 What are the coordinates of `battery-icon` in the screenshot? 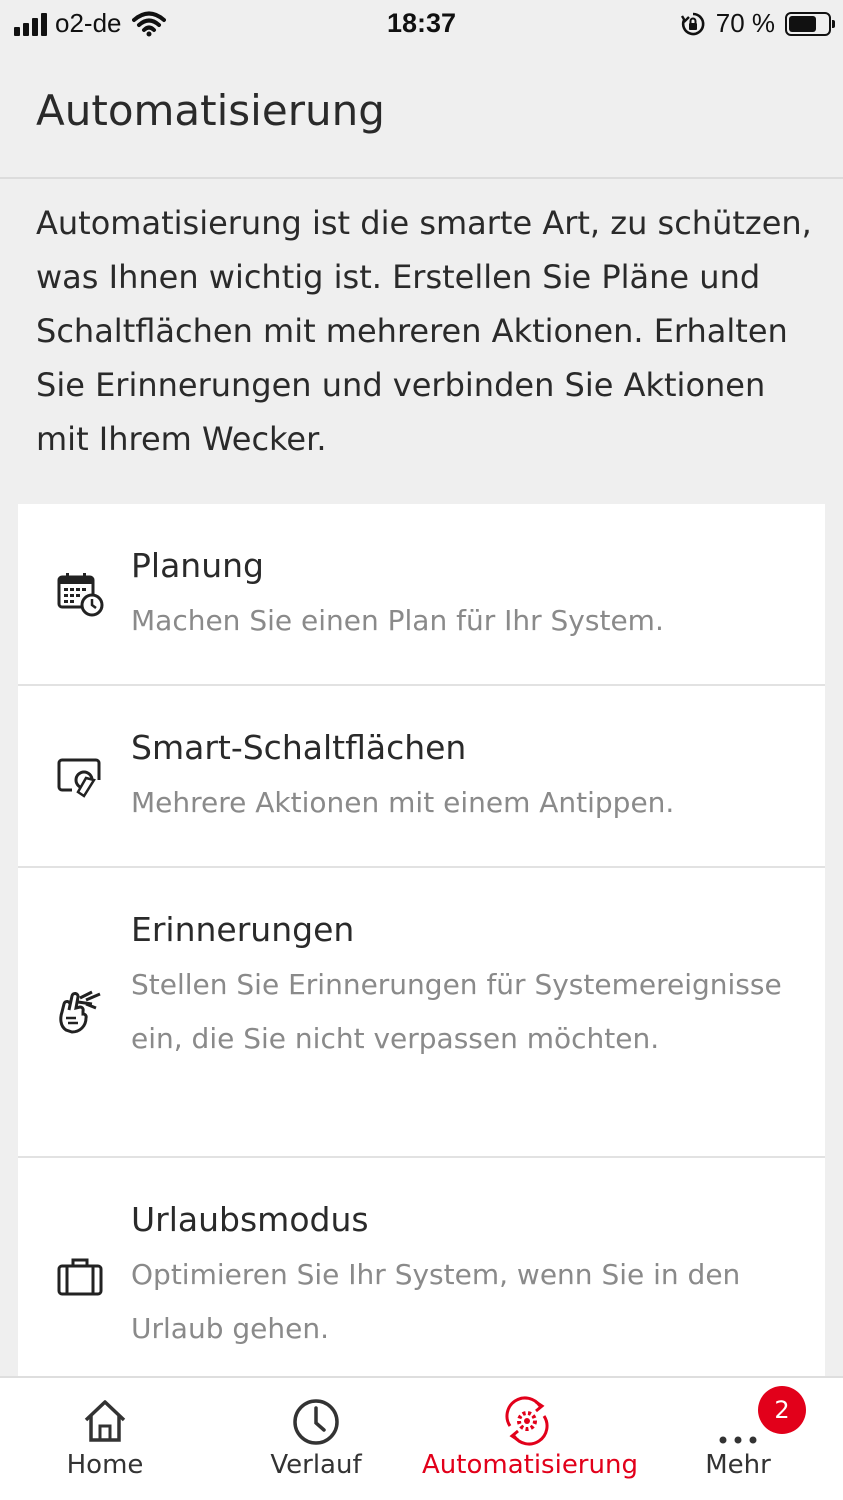 It's located at (810, 23).